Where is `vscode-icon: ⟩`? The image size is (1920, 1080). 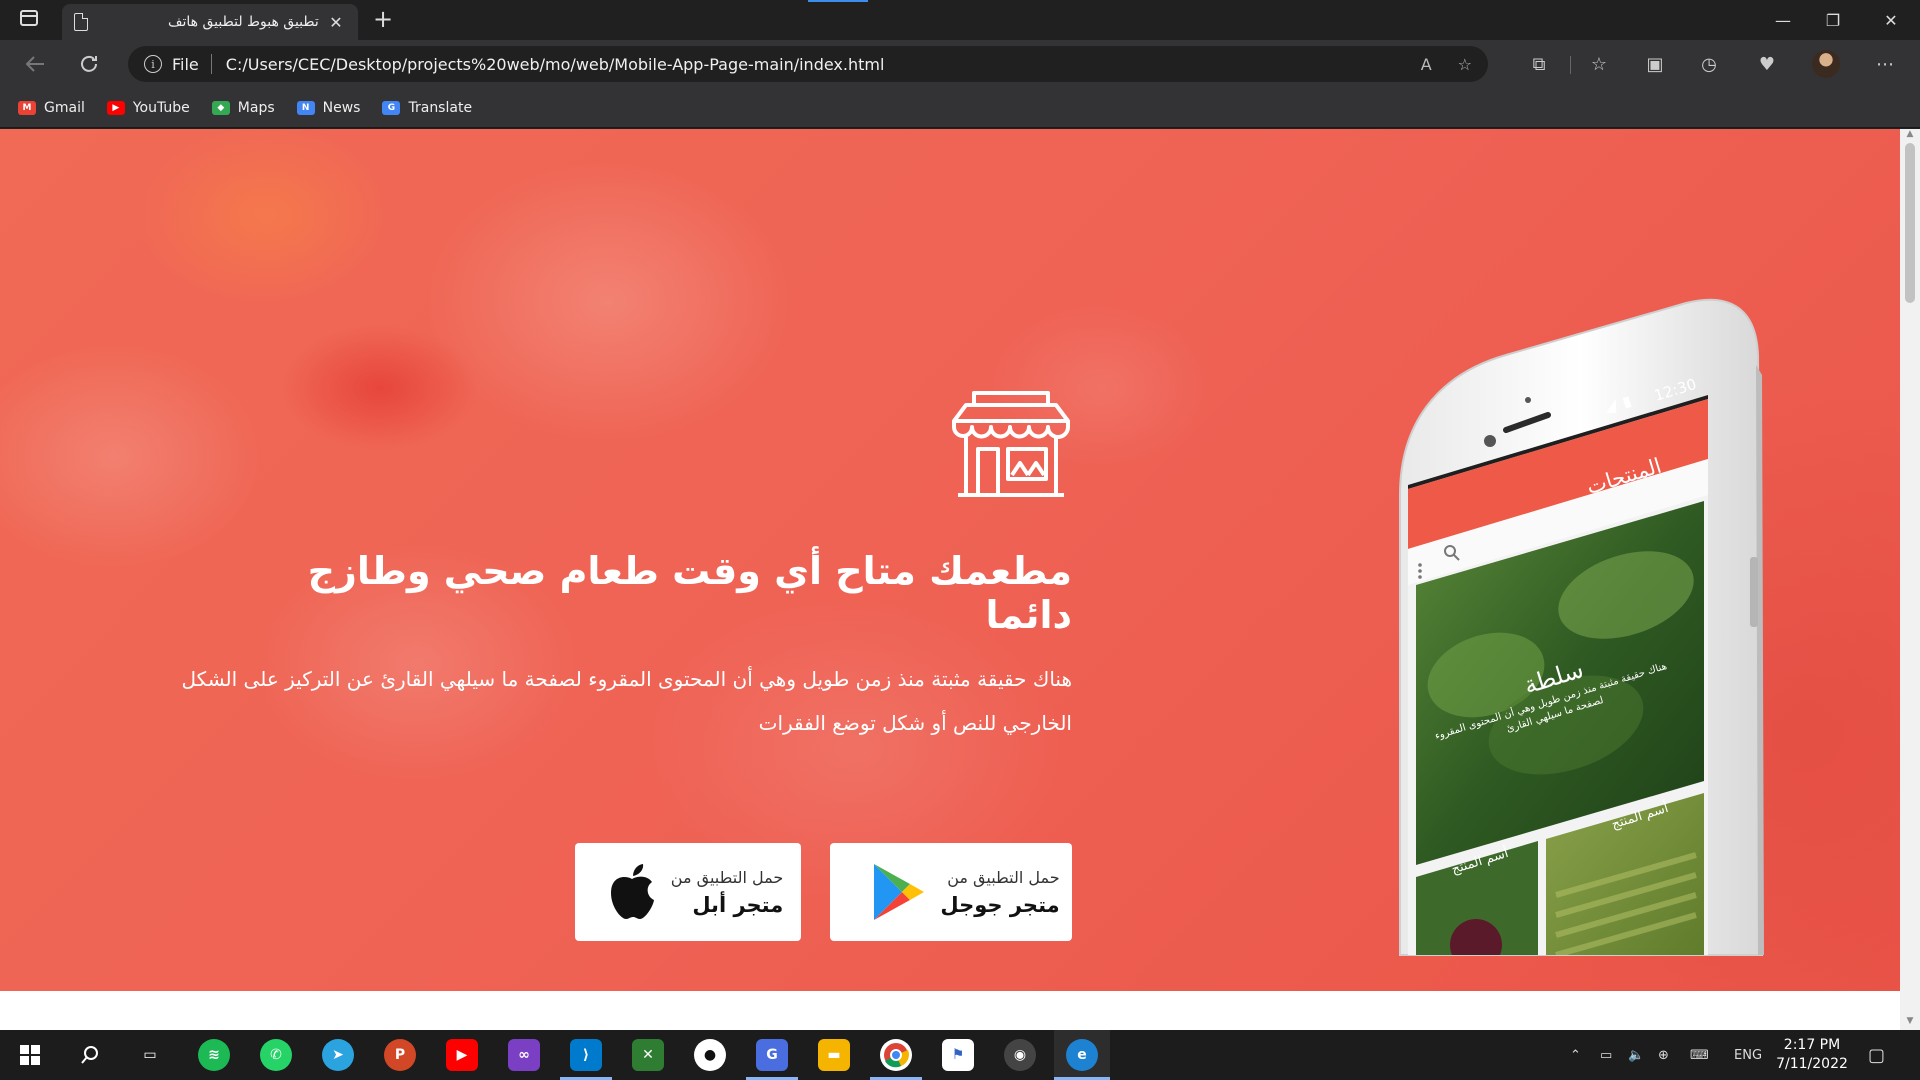 vscode-icon: ⟩ is located at coordinates (586, 1055).